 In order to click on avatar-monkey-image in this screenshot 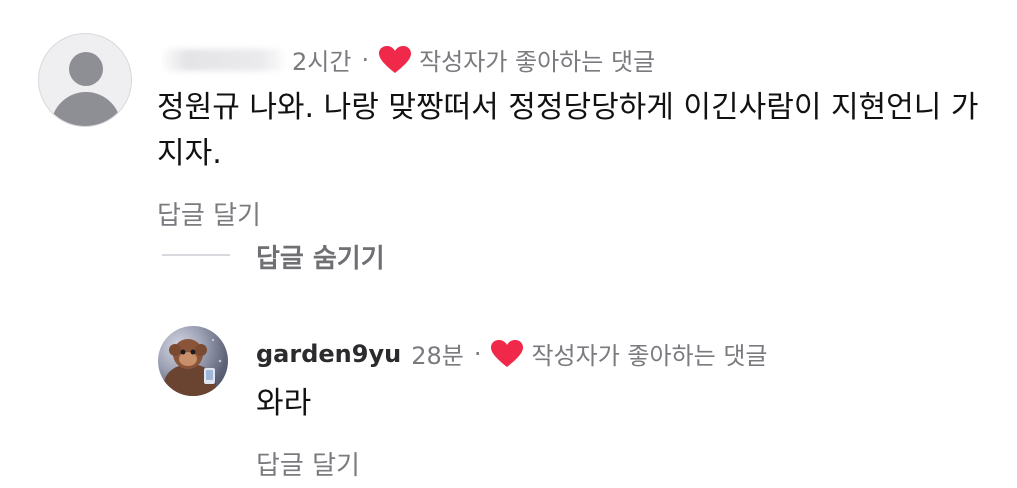, I will do `click(193, 365)`.